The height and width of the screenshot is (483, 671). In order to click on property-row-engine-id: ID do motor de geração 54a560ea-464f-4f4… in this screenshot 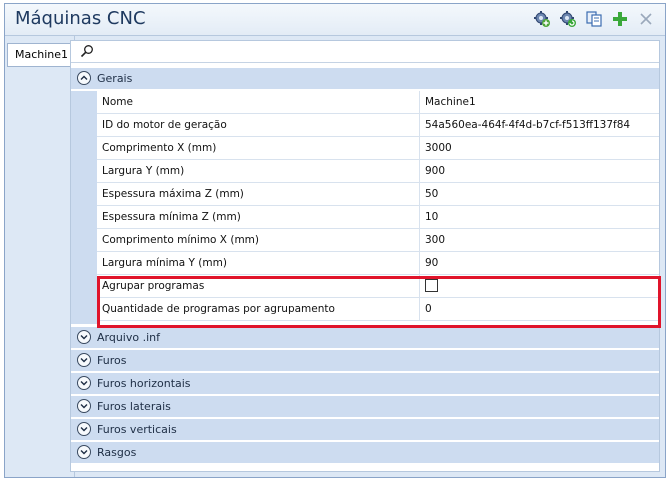, I will do `click(378, 125)`.